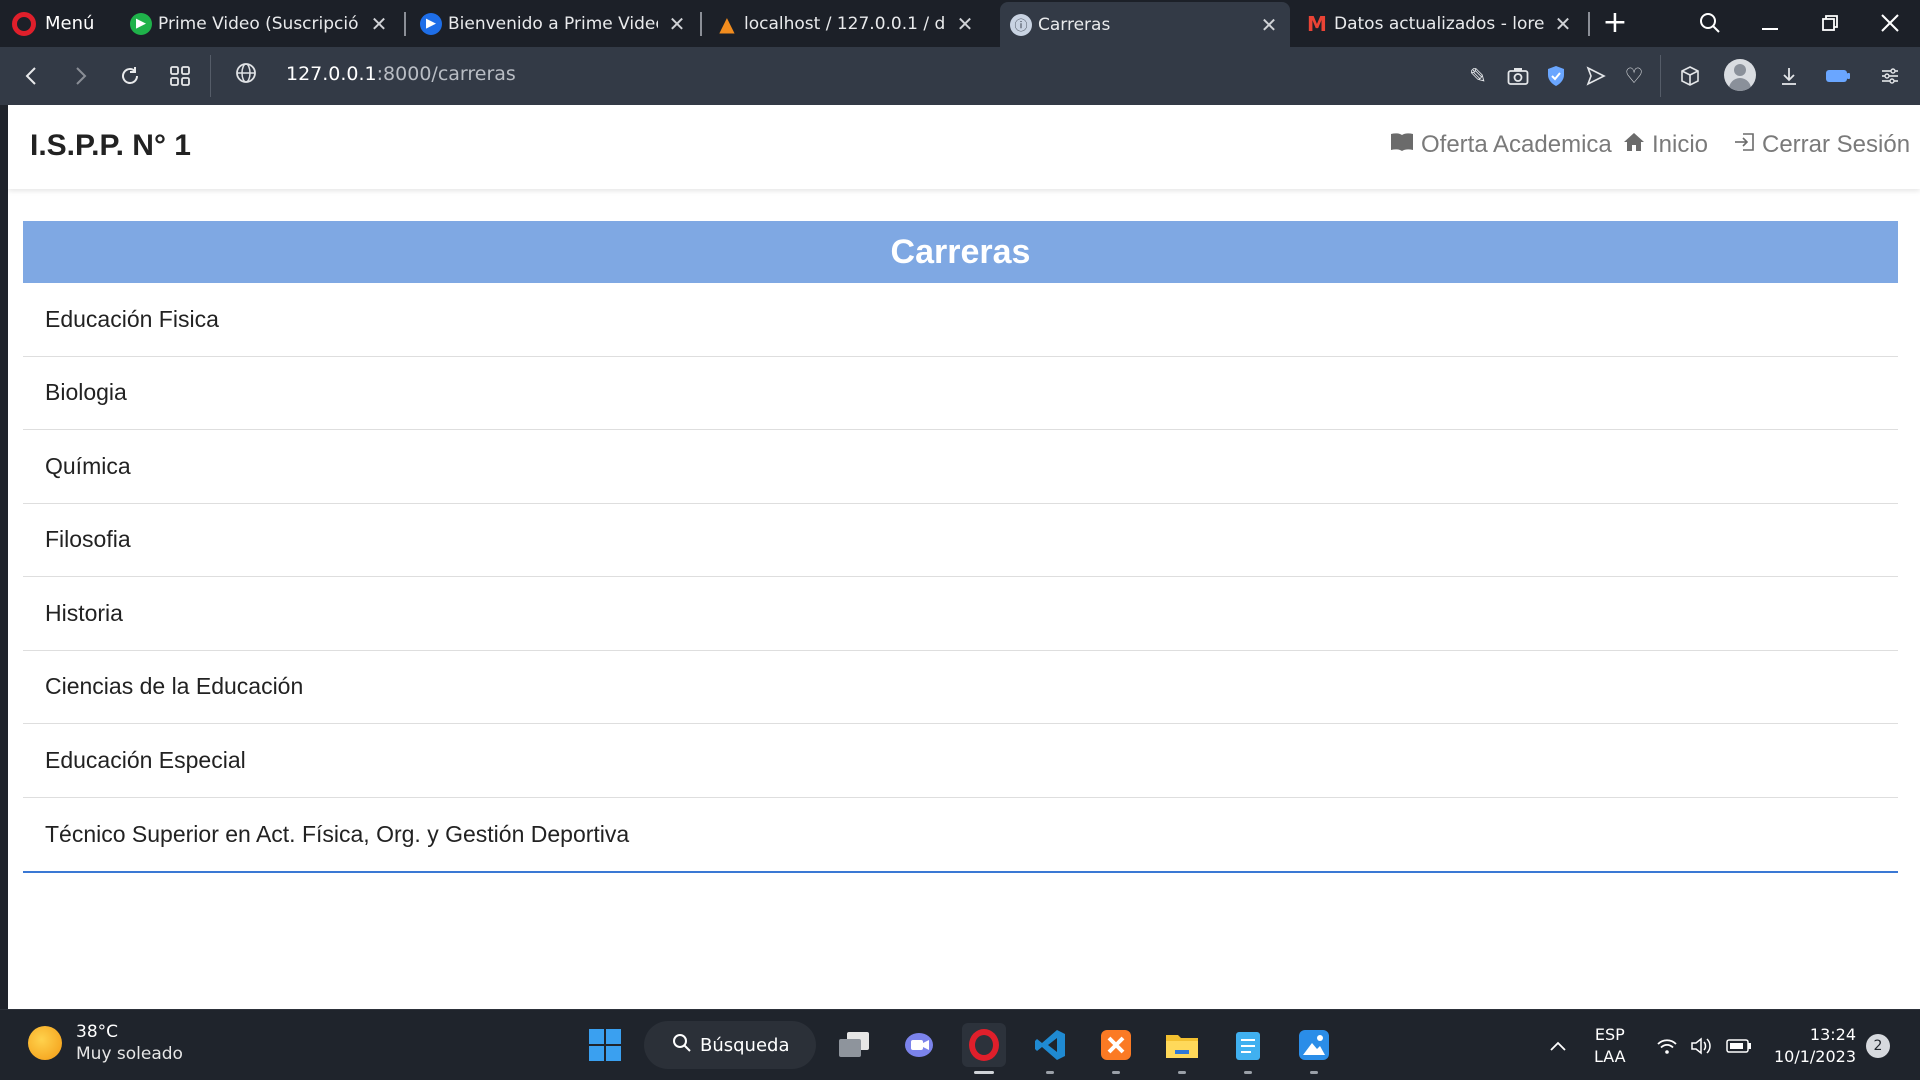 The image size is (1920, 1080). I want to click on nav-oferta-academica: Oferta Academica, so click(1501, 145).